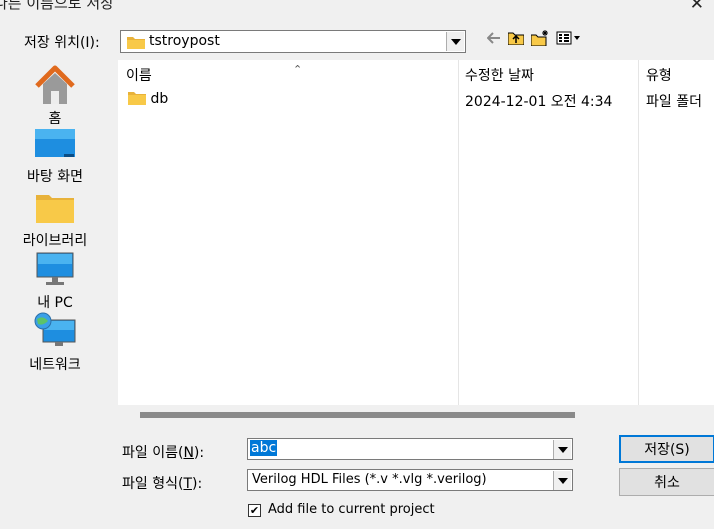  What do you see at coordinates (55, 241) in the screenshot?
I see `place-library-label: 라이브러리` at bounding box center [55, 241].